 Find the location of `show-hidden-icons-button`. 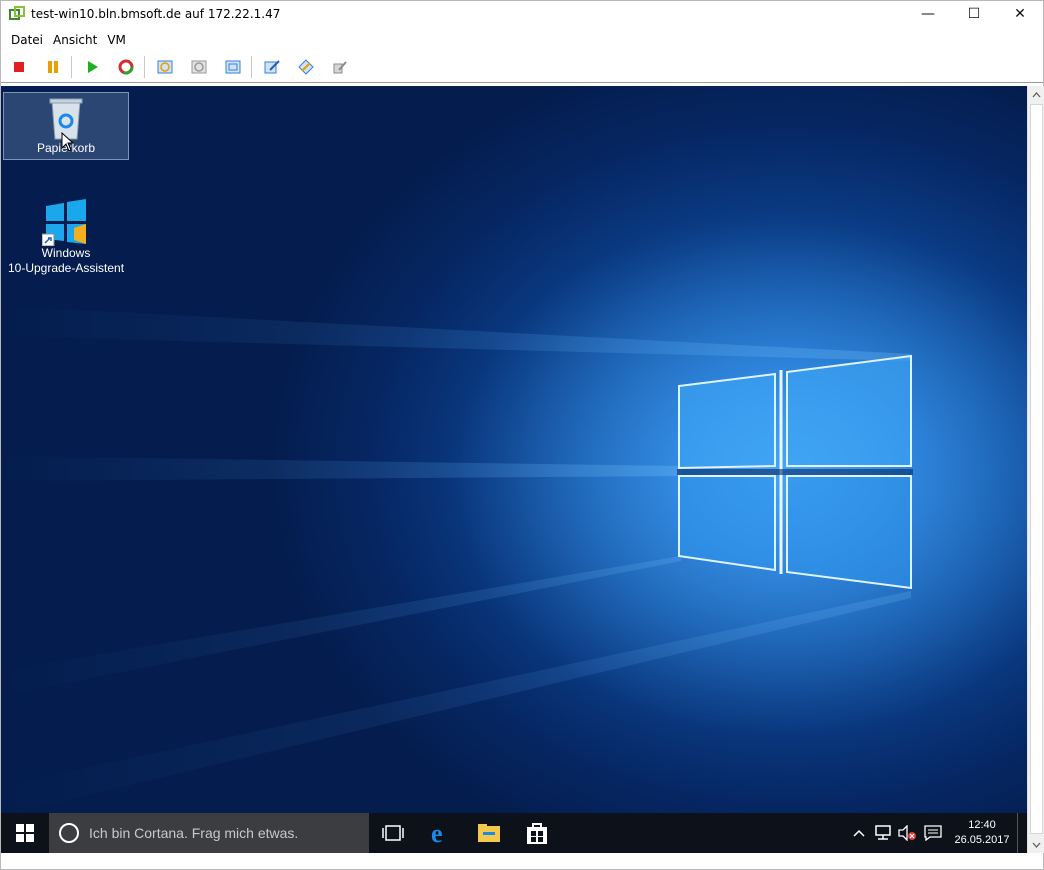

show-hidden-icons-button is located at coordinates (859, 833).